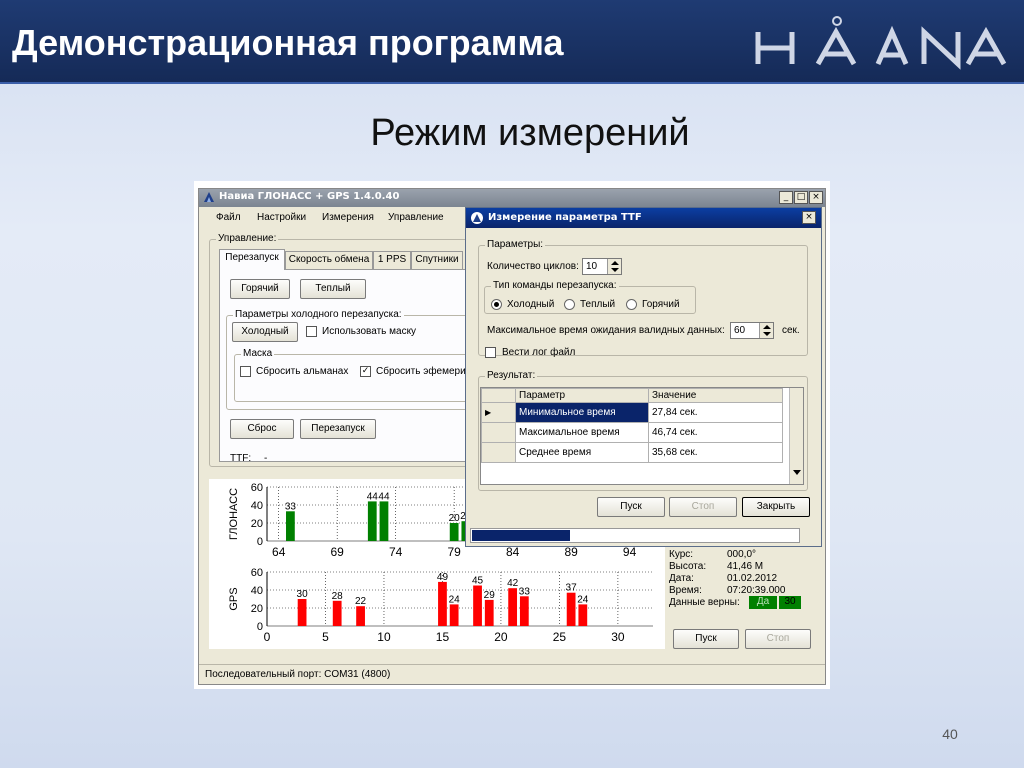 Image resolution: width=1024 pixels, height=768 pixels. What do you see at coordinates (569, 304) in the screenshot?
I see `radio-warm` at bounding box center [569, 304].